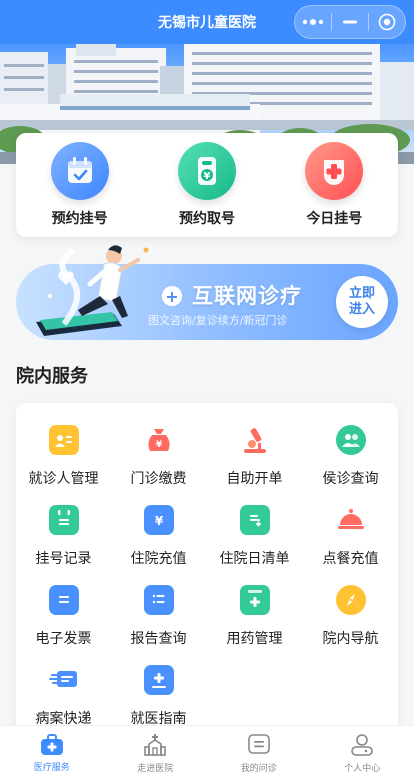 This screenshot has width=414, height=780. I want to click on hospital-building-icon, so click(155, 744).